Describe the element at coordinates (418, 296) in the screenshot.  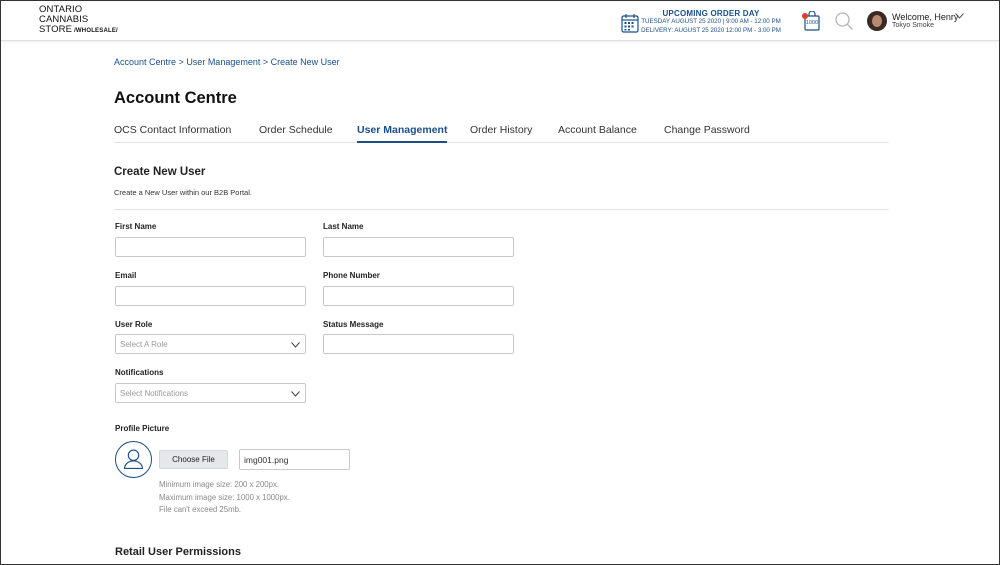
I see `phone-field` at that location.